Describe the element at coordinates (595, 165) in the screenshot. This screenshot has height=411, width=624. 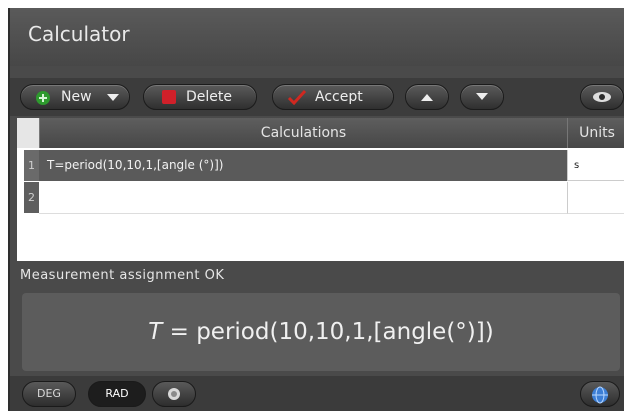
I see `unit-cell: s` at that location.